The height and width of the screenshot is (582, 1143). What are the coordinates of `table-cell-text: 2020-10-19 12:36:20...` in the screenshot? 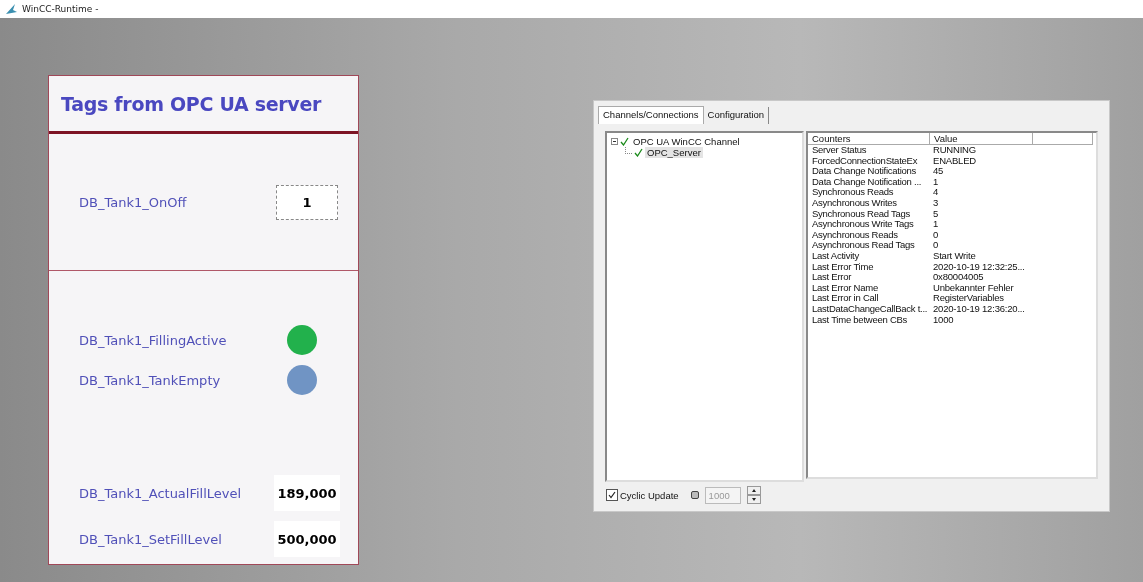 It's located at (978, 309).